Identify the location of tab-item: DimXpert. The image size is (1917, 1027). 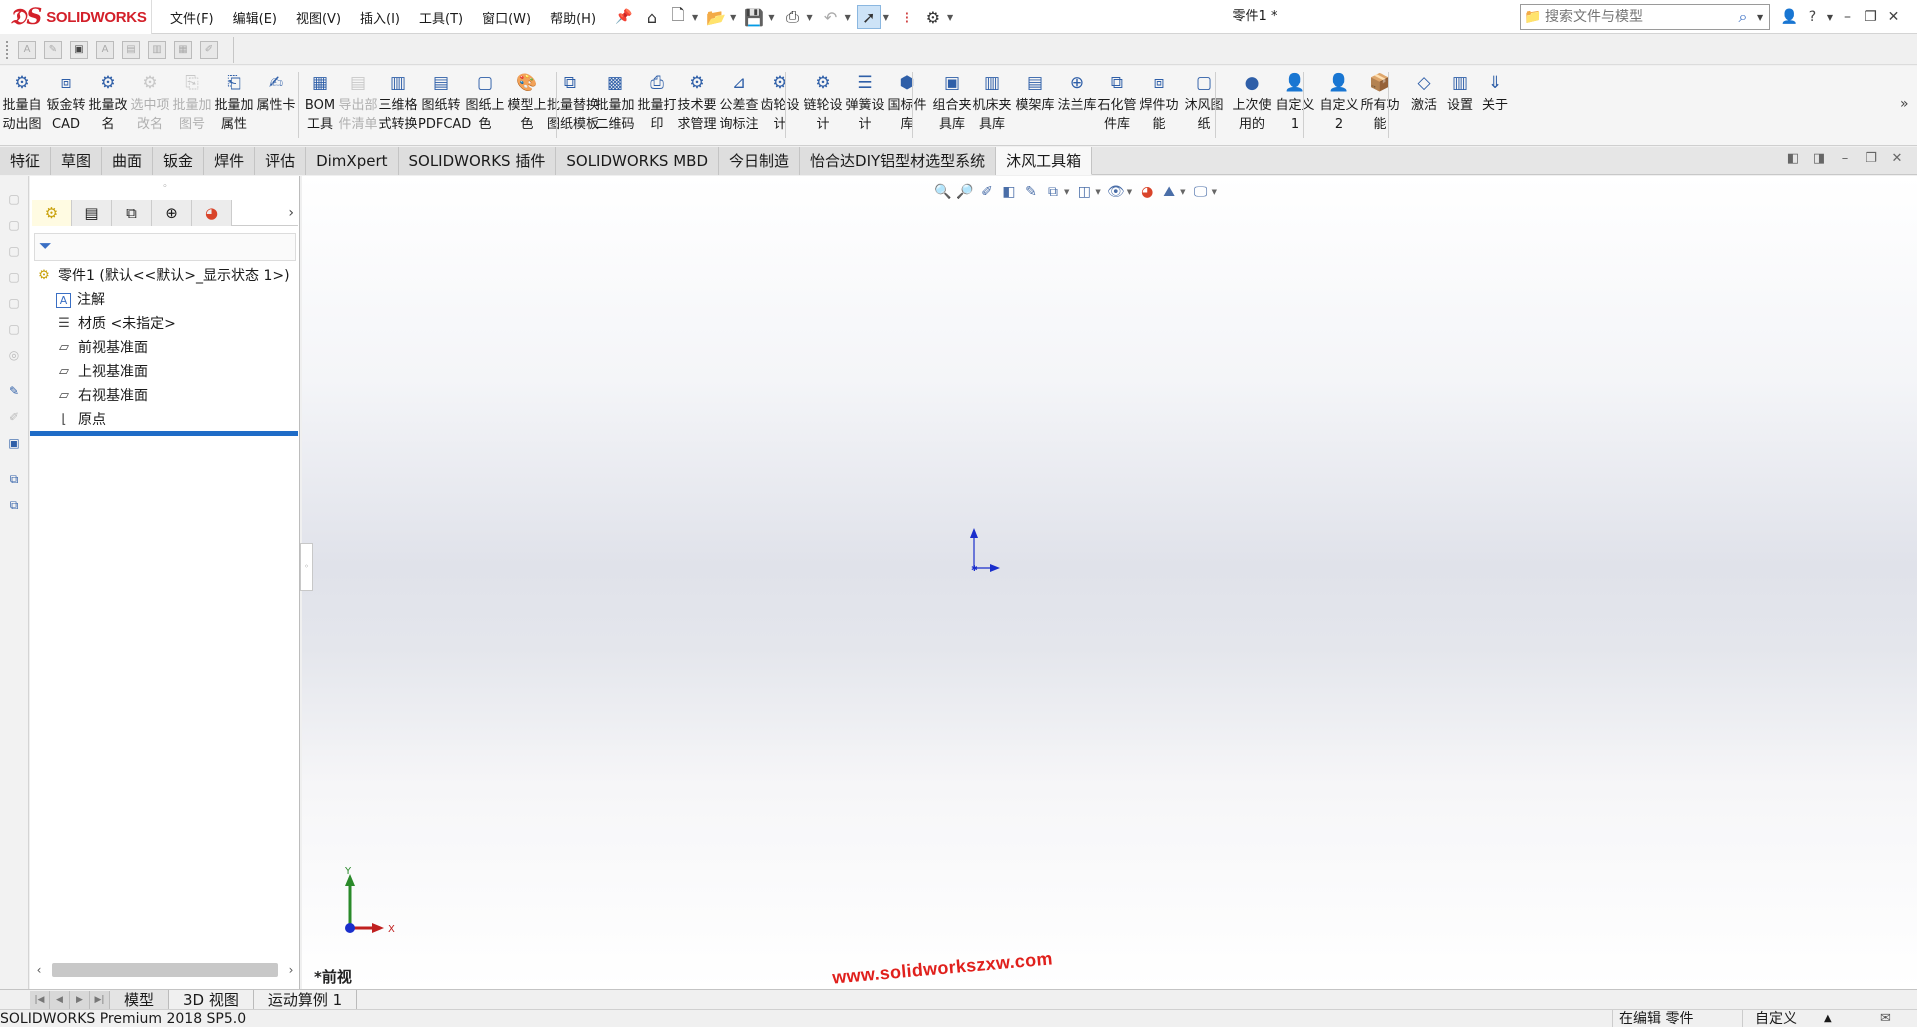
(352, 161).